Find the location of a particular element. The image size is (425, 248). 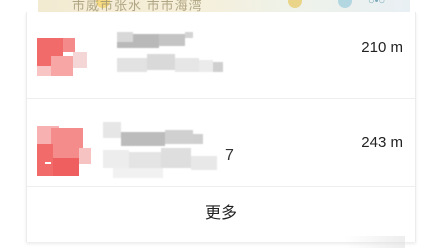

watermark is located at coordinates (375, 242).